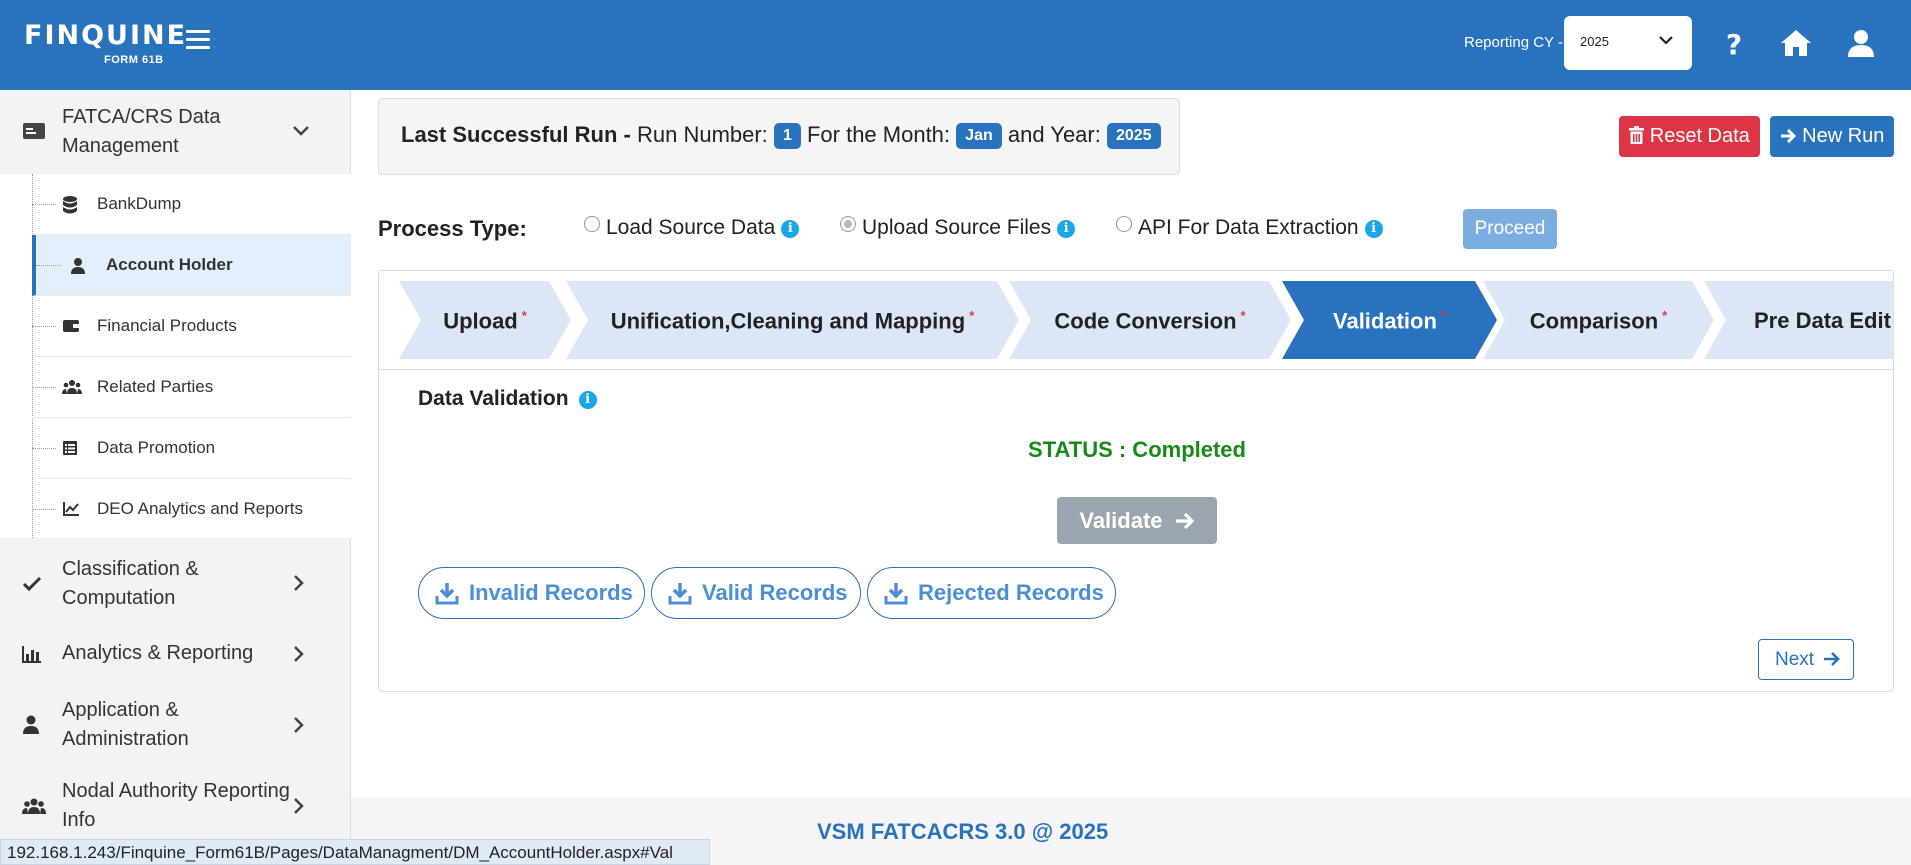 The height and width of the screenshot is (865, 1911). I want to click on submenu-item-related-parties: Related Parties, so click(191, 387).